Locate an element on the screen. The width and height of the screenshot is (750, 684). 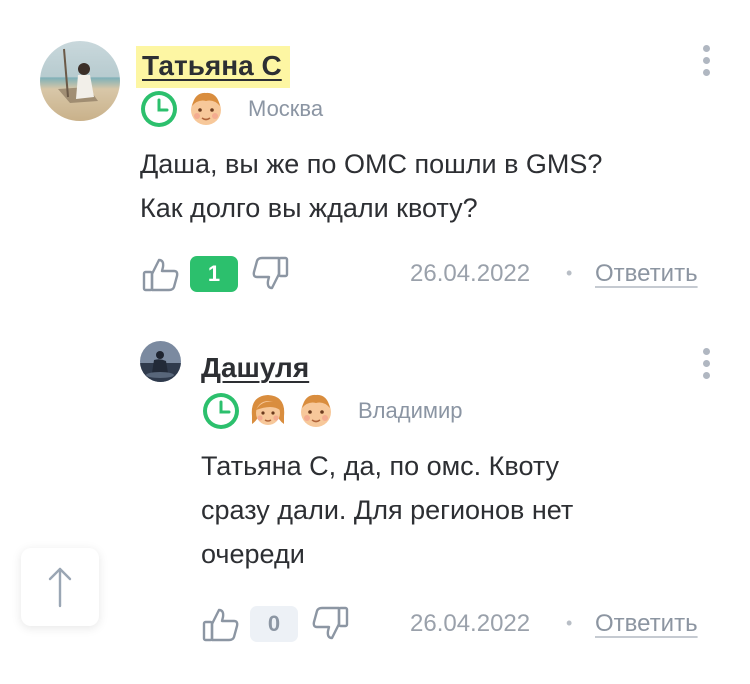
comment-author: Татьяна С is located at coordinates (213, 67).